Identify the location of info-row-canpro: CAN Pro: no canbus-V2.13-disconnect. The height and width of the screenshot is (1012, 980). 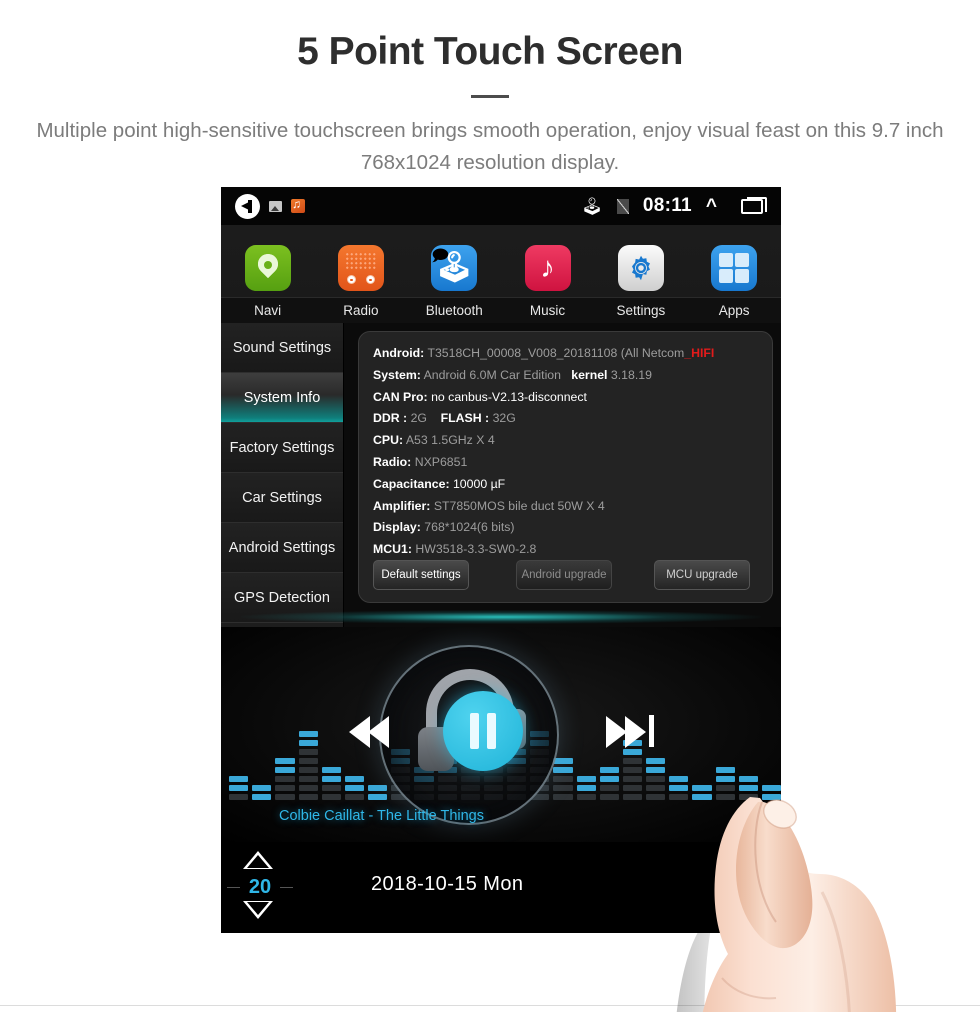
(572, 398).